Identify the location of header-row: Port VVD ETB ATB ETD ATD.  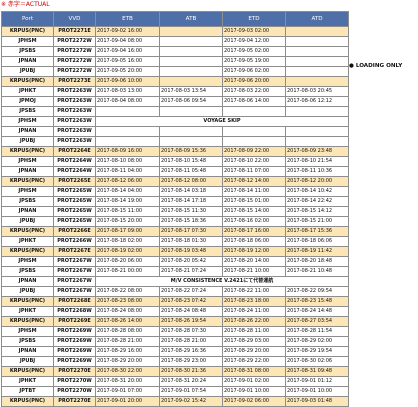
(175, 19).